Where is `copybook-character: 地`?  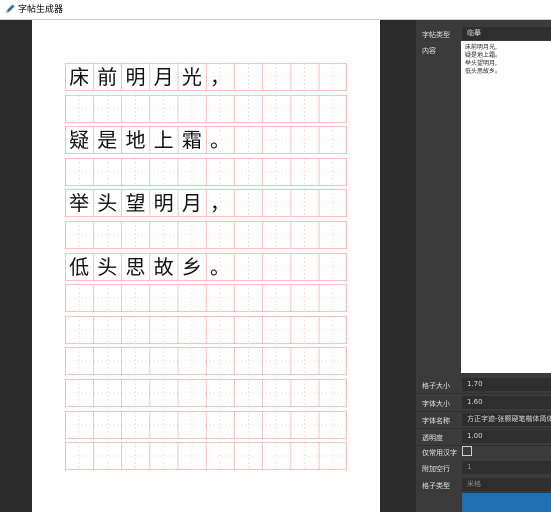 copybook-character: 地 is located at coordinates (135, 140).